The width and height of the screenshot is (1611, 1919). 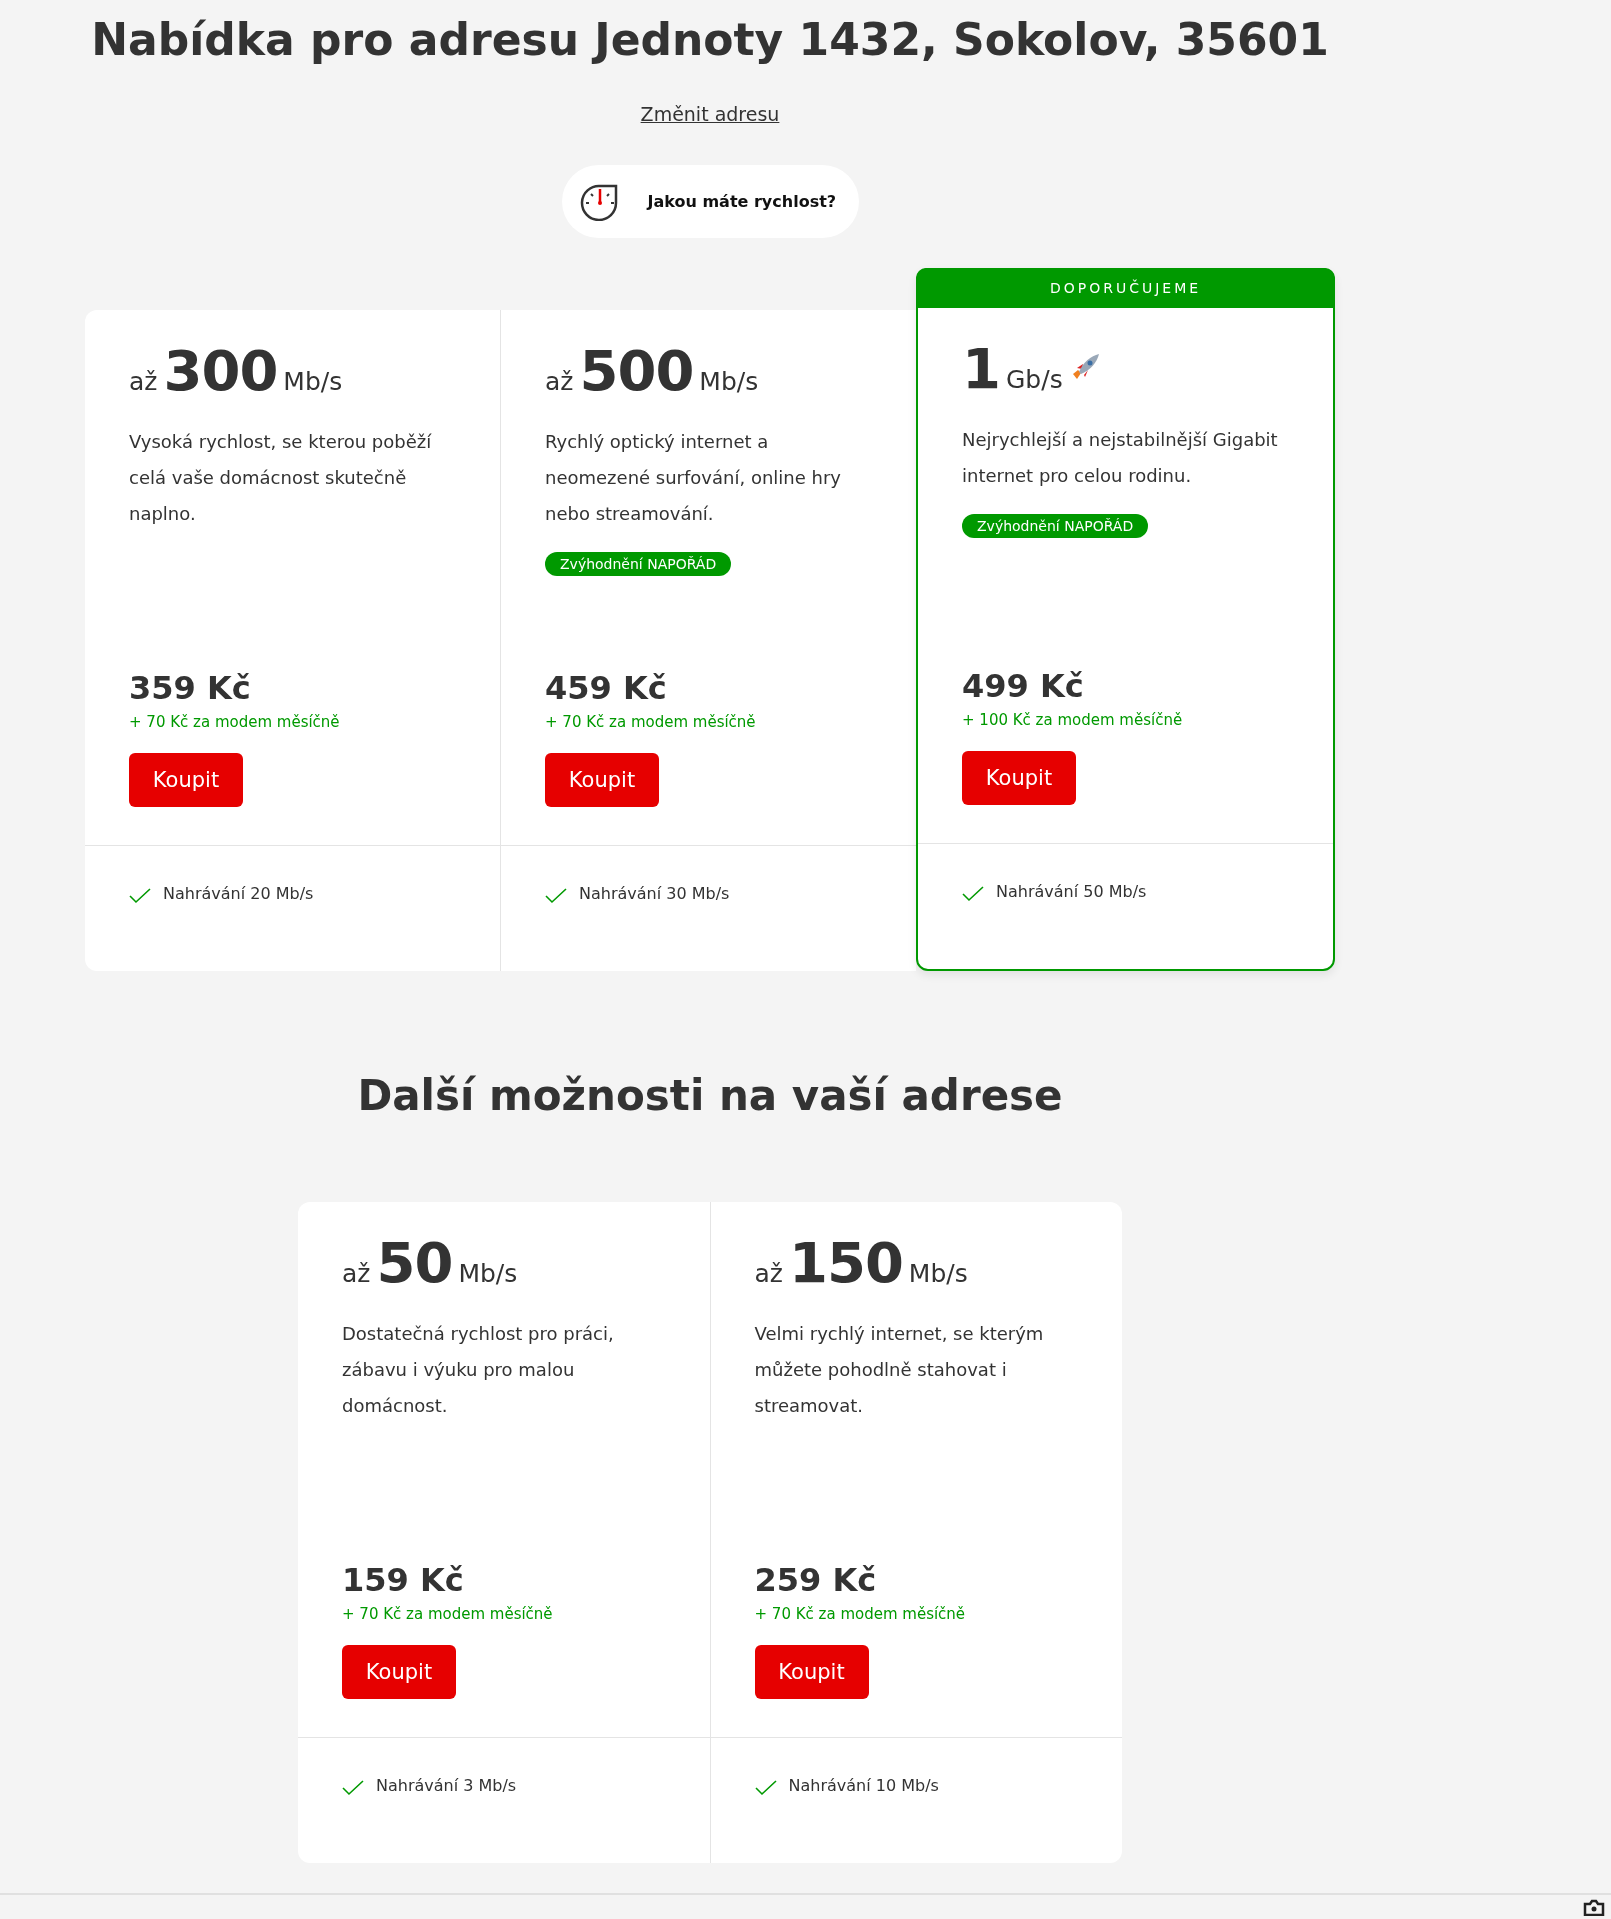 I want to click on price: 159 Kč, so click(x=403, y=1580).